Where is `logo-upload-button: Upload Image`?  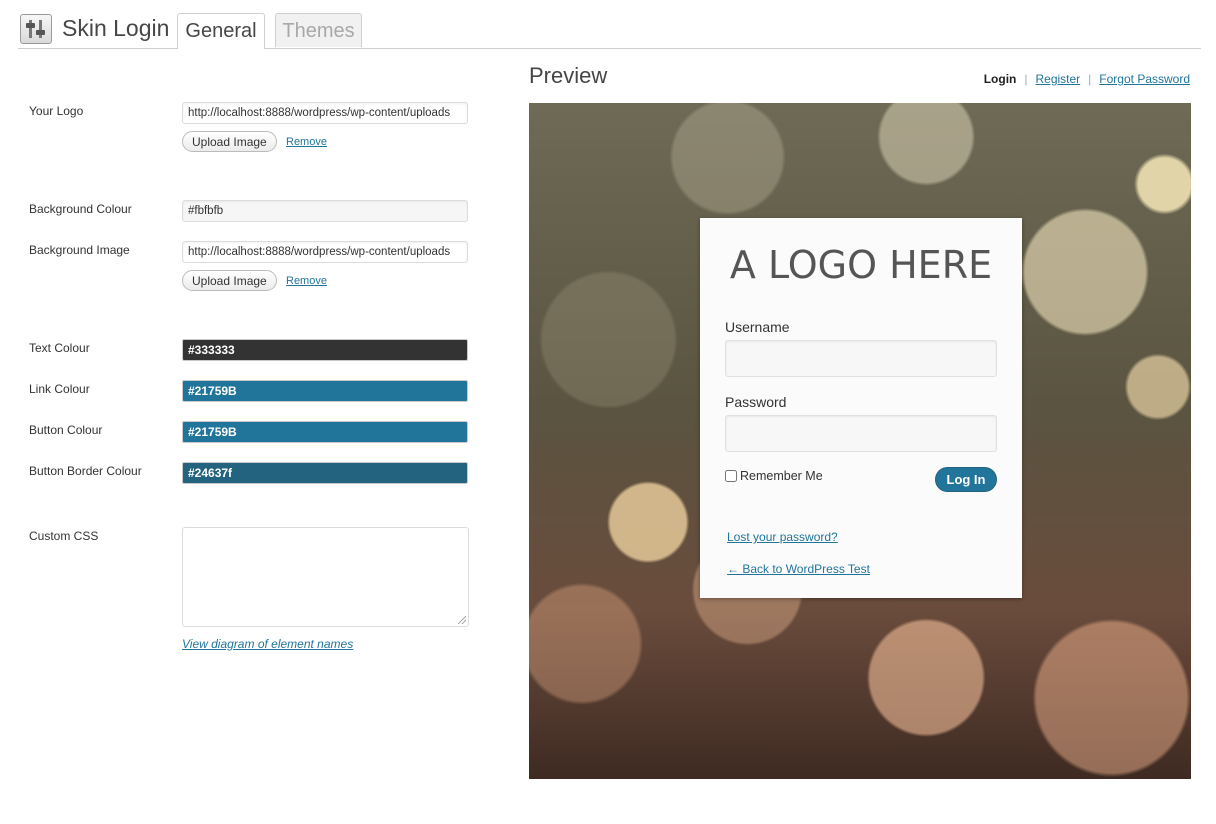 logo-upload-button: Upload Image is located at coordinates (229, 141).